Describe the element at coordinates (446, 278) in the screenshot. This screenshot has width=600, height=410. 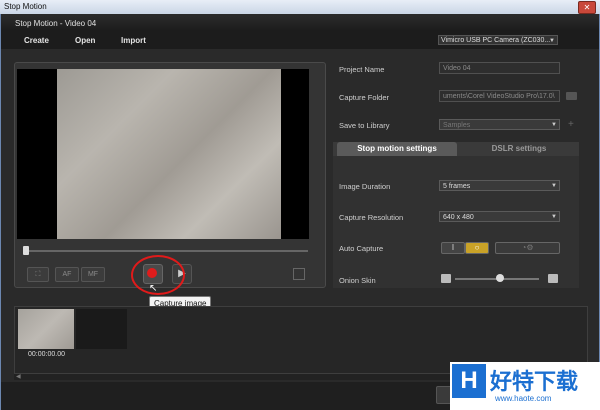
I see `onion-skin-min-icon` at that location.